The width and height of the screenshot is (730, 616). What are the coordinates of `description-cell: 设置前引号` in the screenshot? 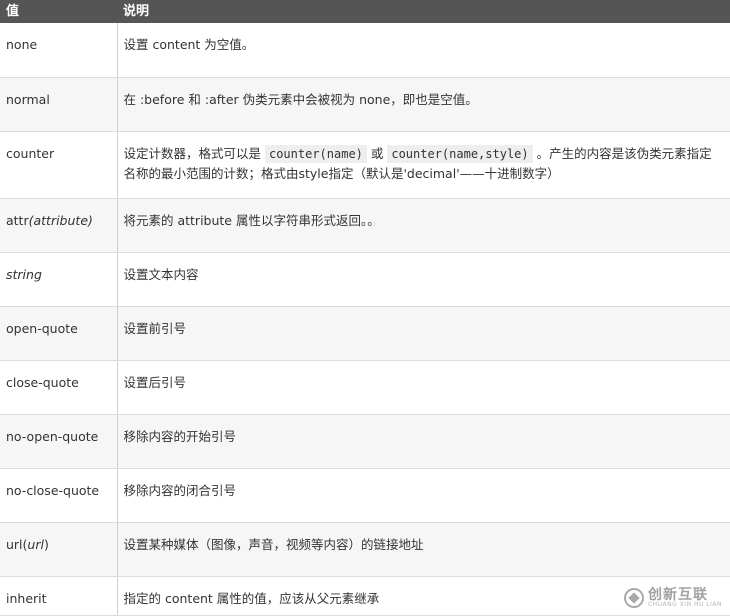 It's located at (423, 333).